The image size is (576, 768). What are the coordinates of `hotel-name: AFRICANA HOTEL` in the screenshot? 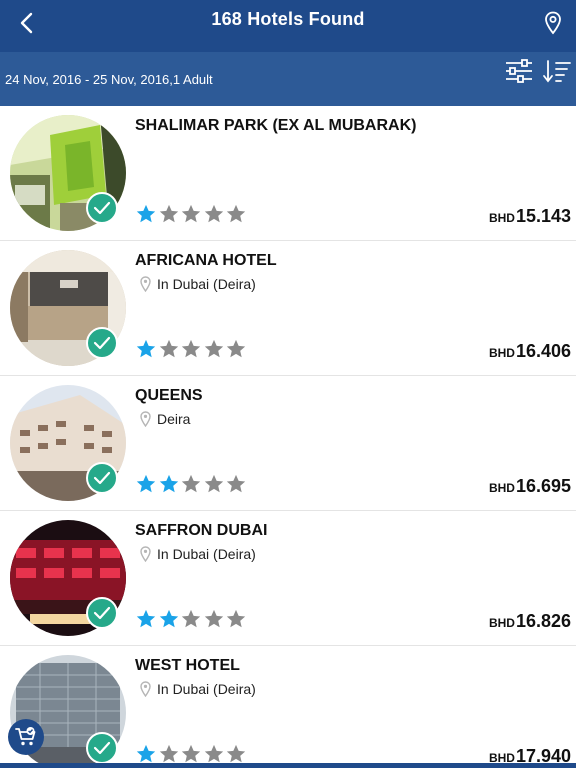 It's located at (206, 260).